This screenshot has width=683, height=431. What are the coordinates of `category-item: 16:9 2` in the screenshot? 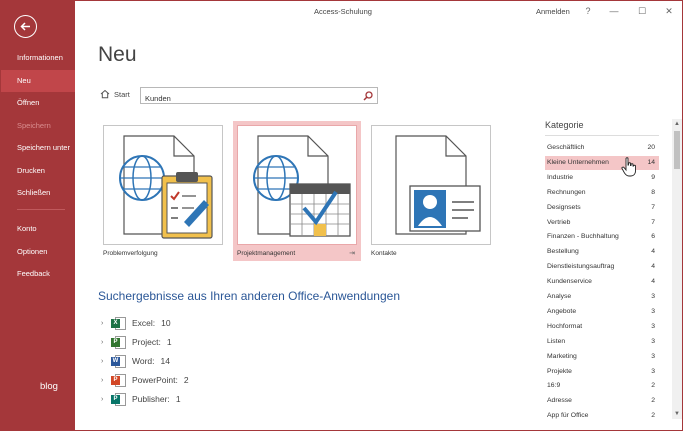 It's located at (602, 386).